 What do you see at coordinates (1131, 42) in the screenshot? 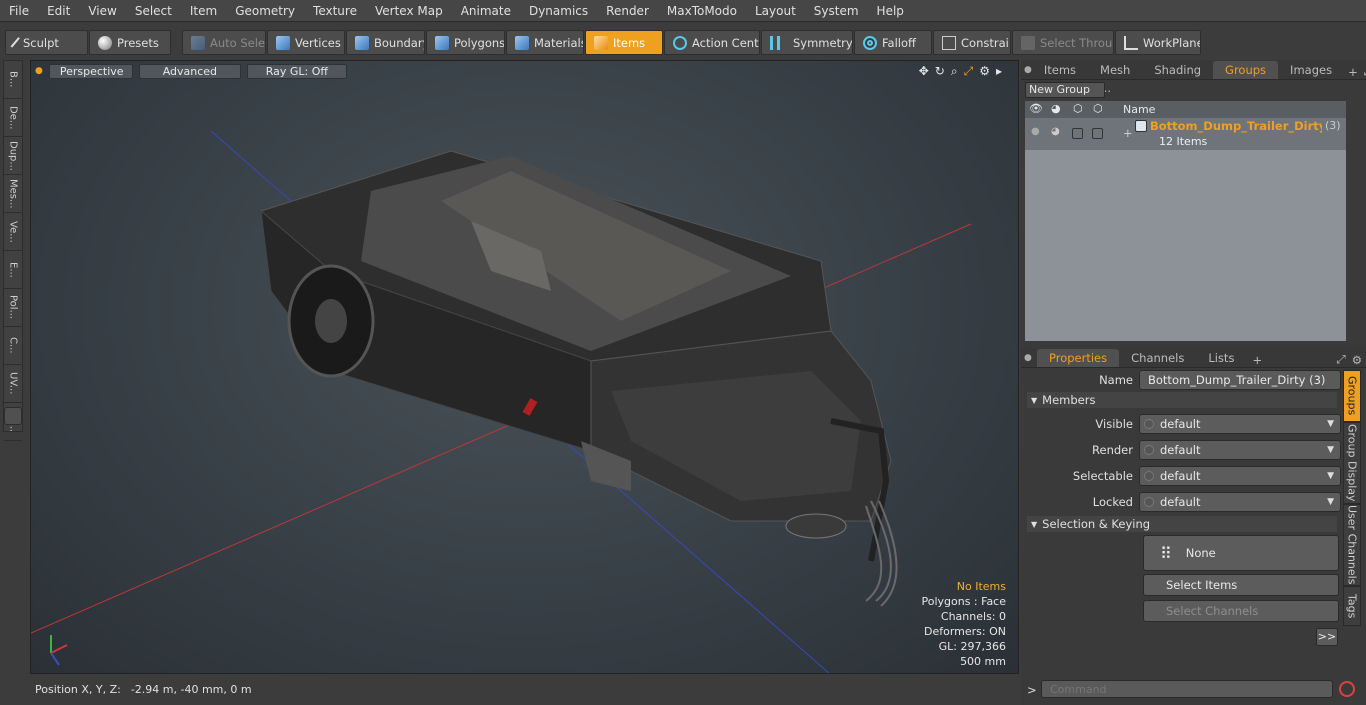
I see `workplane-icon` at bounding box center [1131, 42].